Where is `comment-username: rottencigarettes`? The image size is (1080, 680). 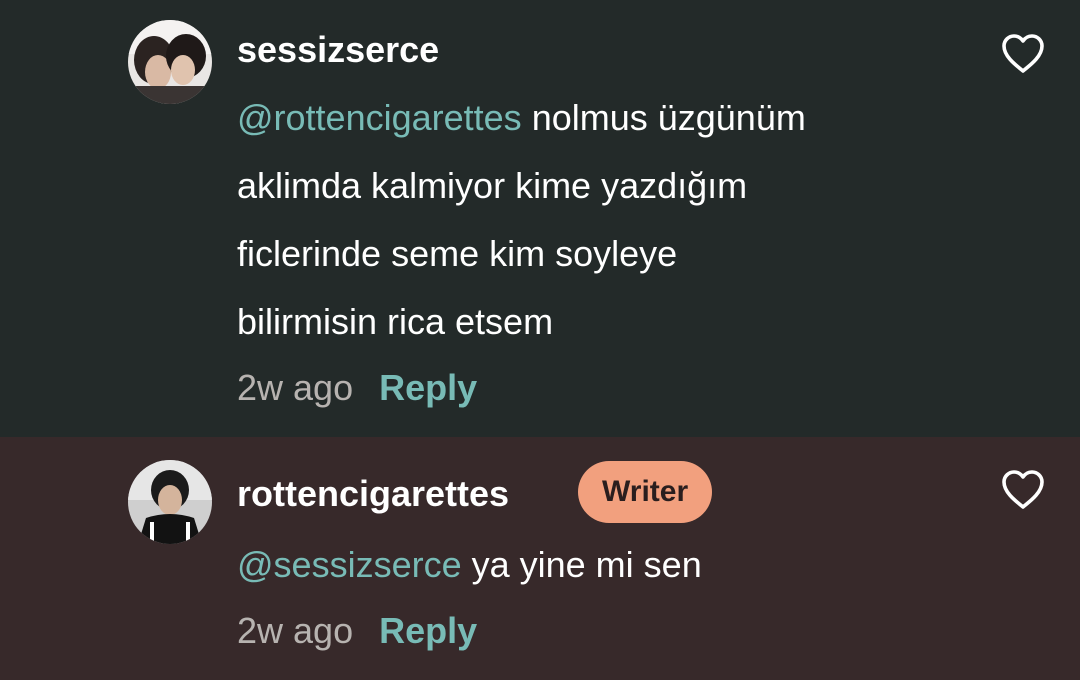
comment-username: rottencigarettes is located at coordinates (373, 494).